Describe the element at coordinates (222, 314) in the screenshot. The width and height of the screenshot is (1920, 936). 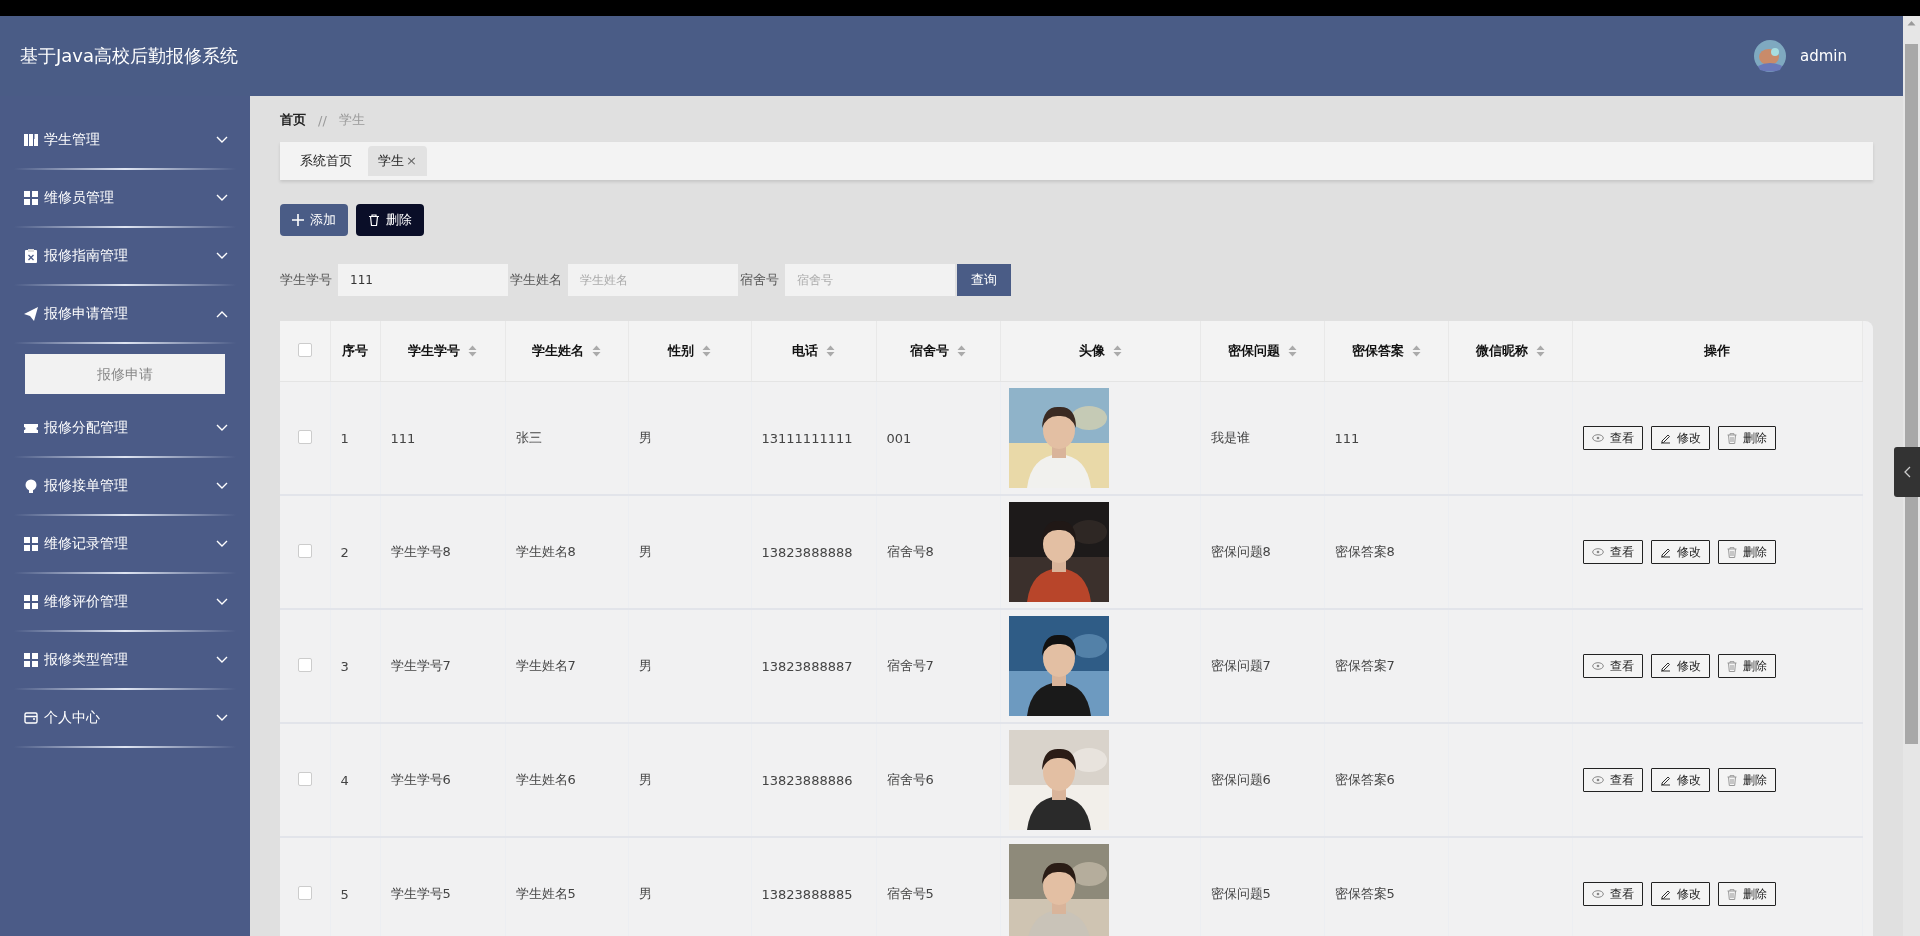
I see `chevron-up-icon` at that location.